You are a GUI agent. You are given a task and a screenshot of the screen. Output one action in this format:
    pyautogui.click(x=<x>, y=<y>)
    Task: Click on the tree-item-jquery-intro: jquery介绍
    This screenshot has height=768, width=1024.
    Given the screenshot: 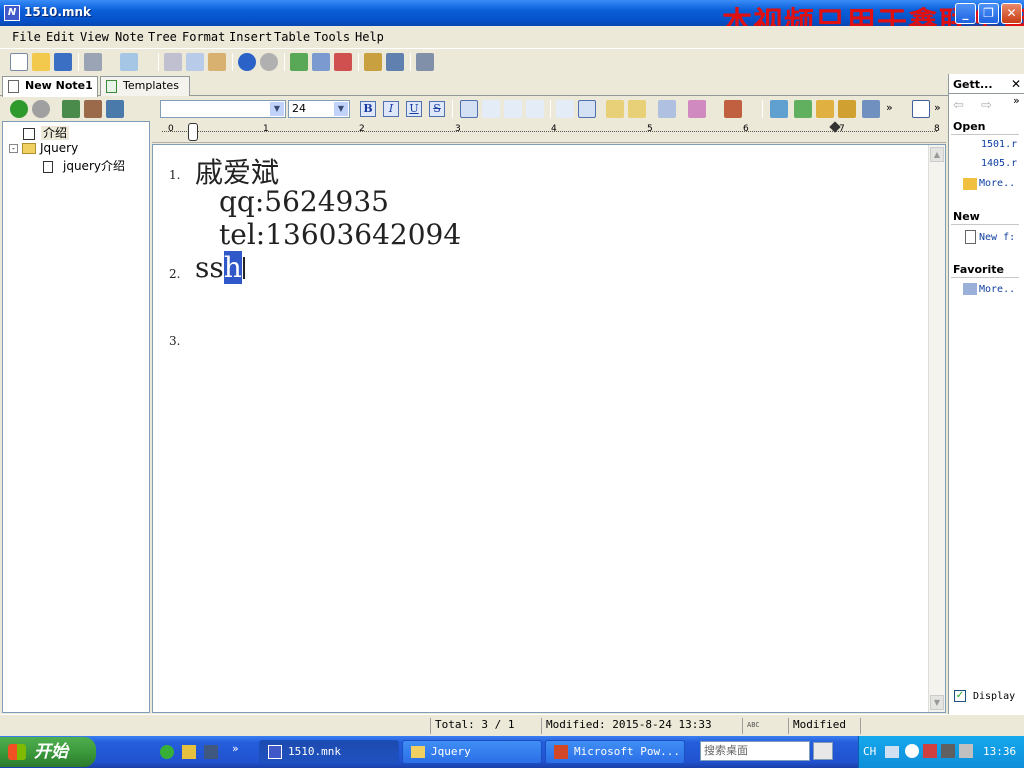 What is the action you would take?
    pyautogui.click(x=84, y=165)
    